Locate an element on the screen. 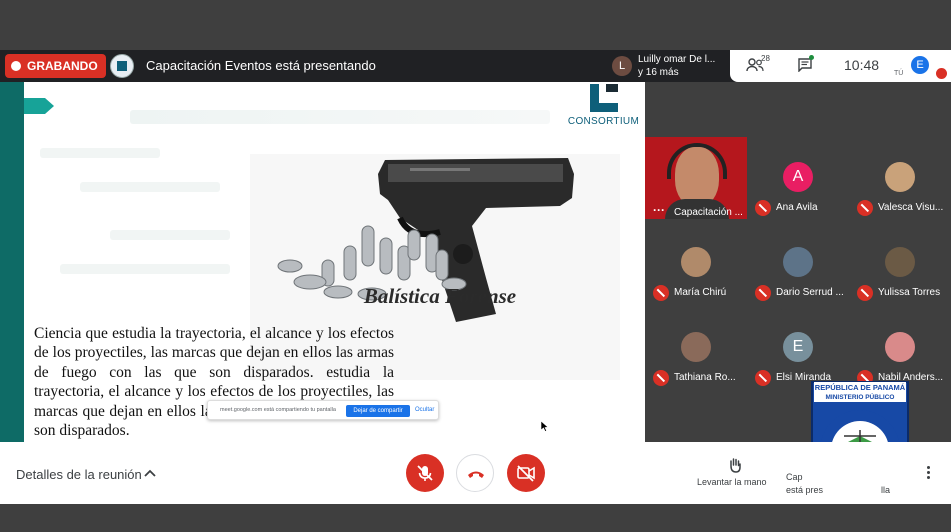 The height and width of the screenshot is (532, 951). self-avatar: E is located at coordinates (920, 65).